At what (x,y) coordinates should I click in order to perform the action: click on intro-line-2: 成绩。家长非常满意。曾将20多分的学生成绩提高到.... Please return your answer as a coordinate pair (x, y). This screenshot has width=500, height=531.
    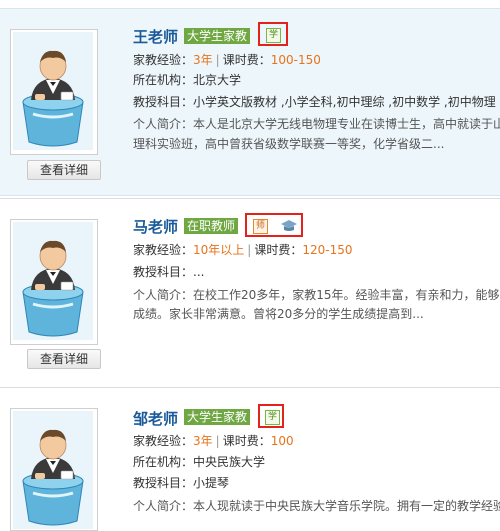
    Looking at the image, I should click on (278, 314).